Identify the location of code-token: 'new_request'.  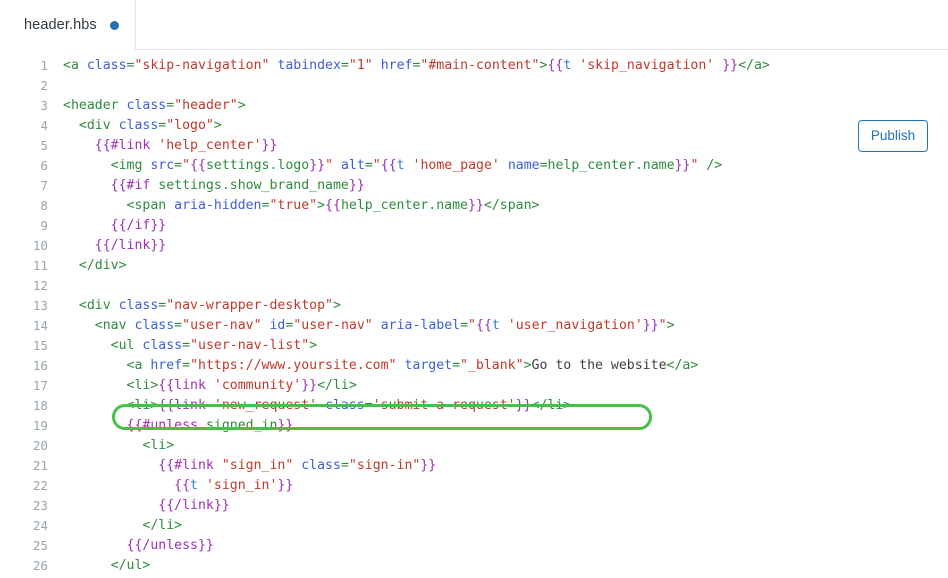
(265, 405).